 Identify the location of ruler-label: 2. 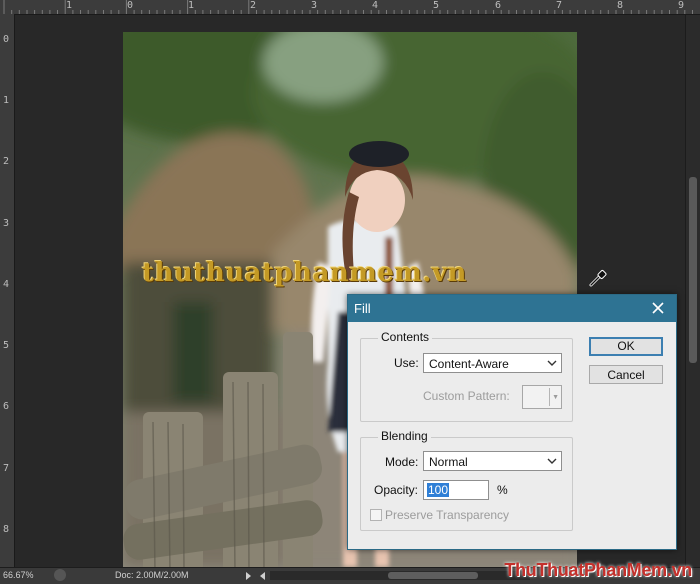
(6, 161).